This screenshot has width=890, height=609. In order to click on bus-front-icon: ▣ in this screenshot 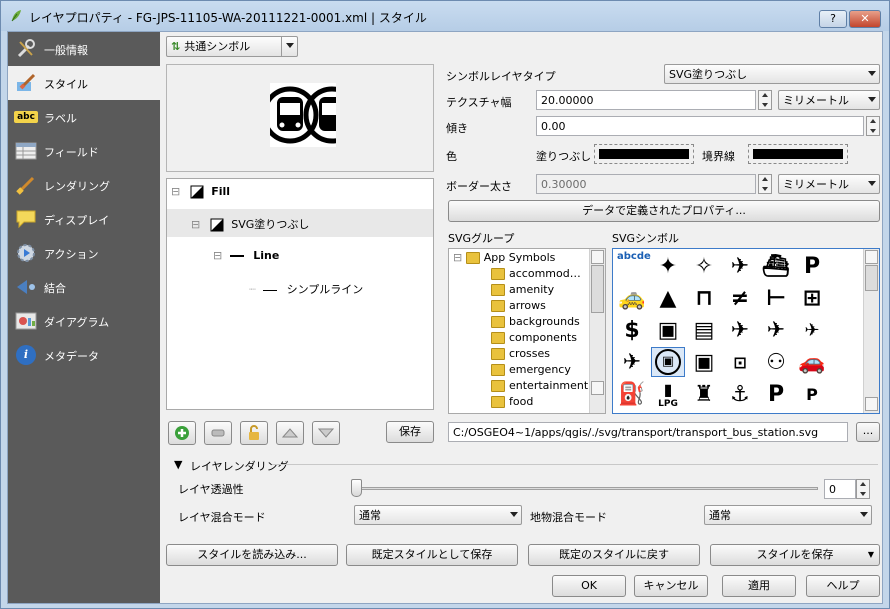, I will do `click(704, 362)`.